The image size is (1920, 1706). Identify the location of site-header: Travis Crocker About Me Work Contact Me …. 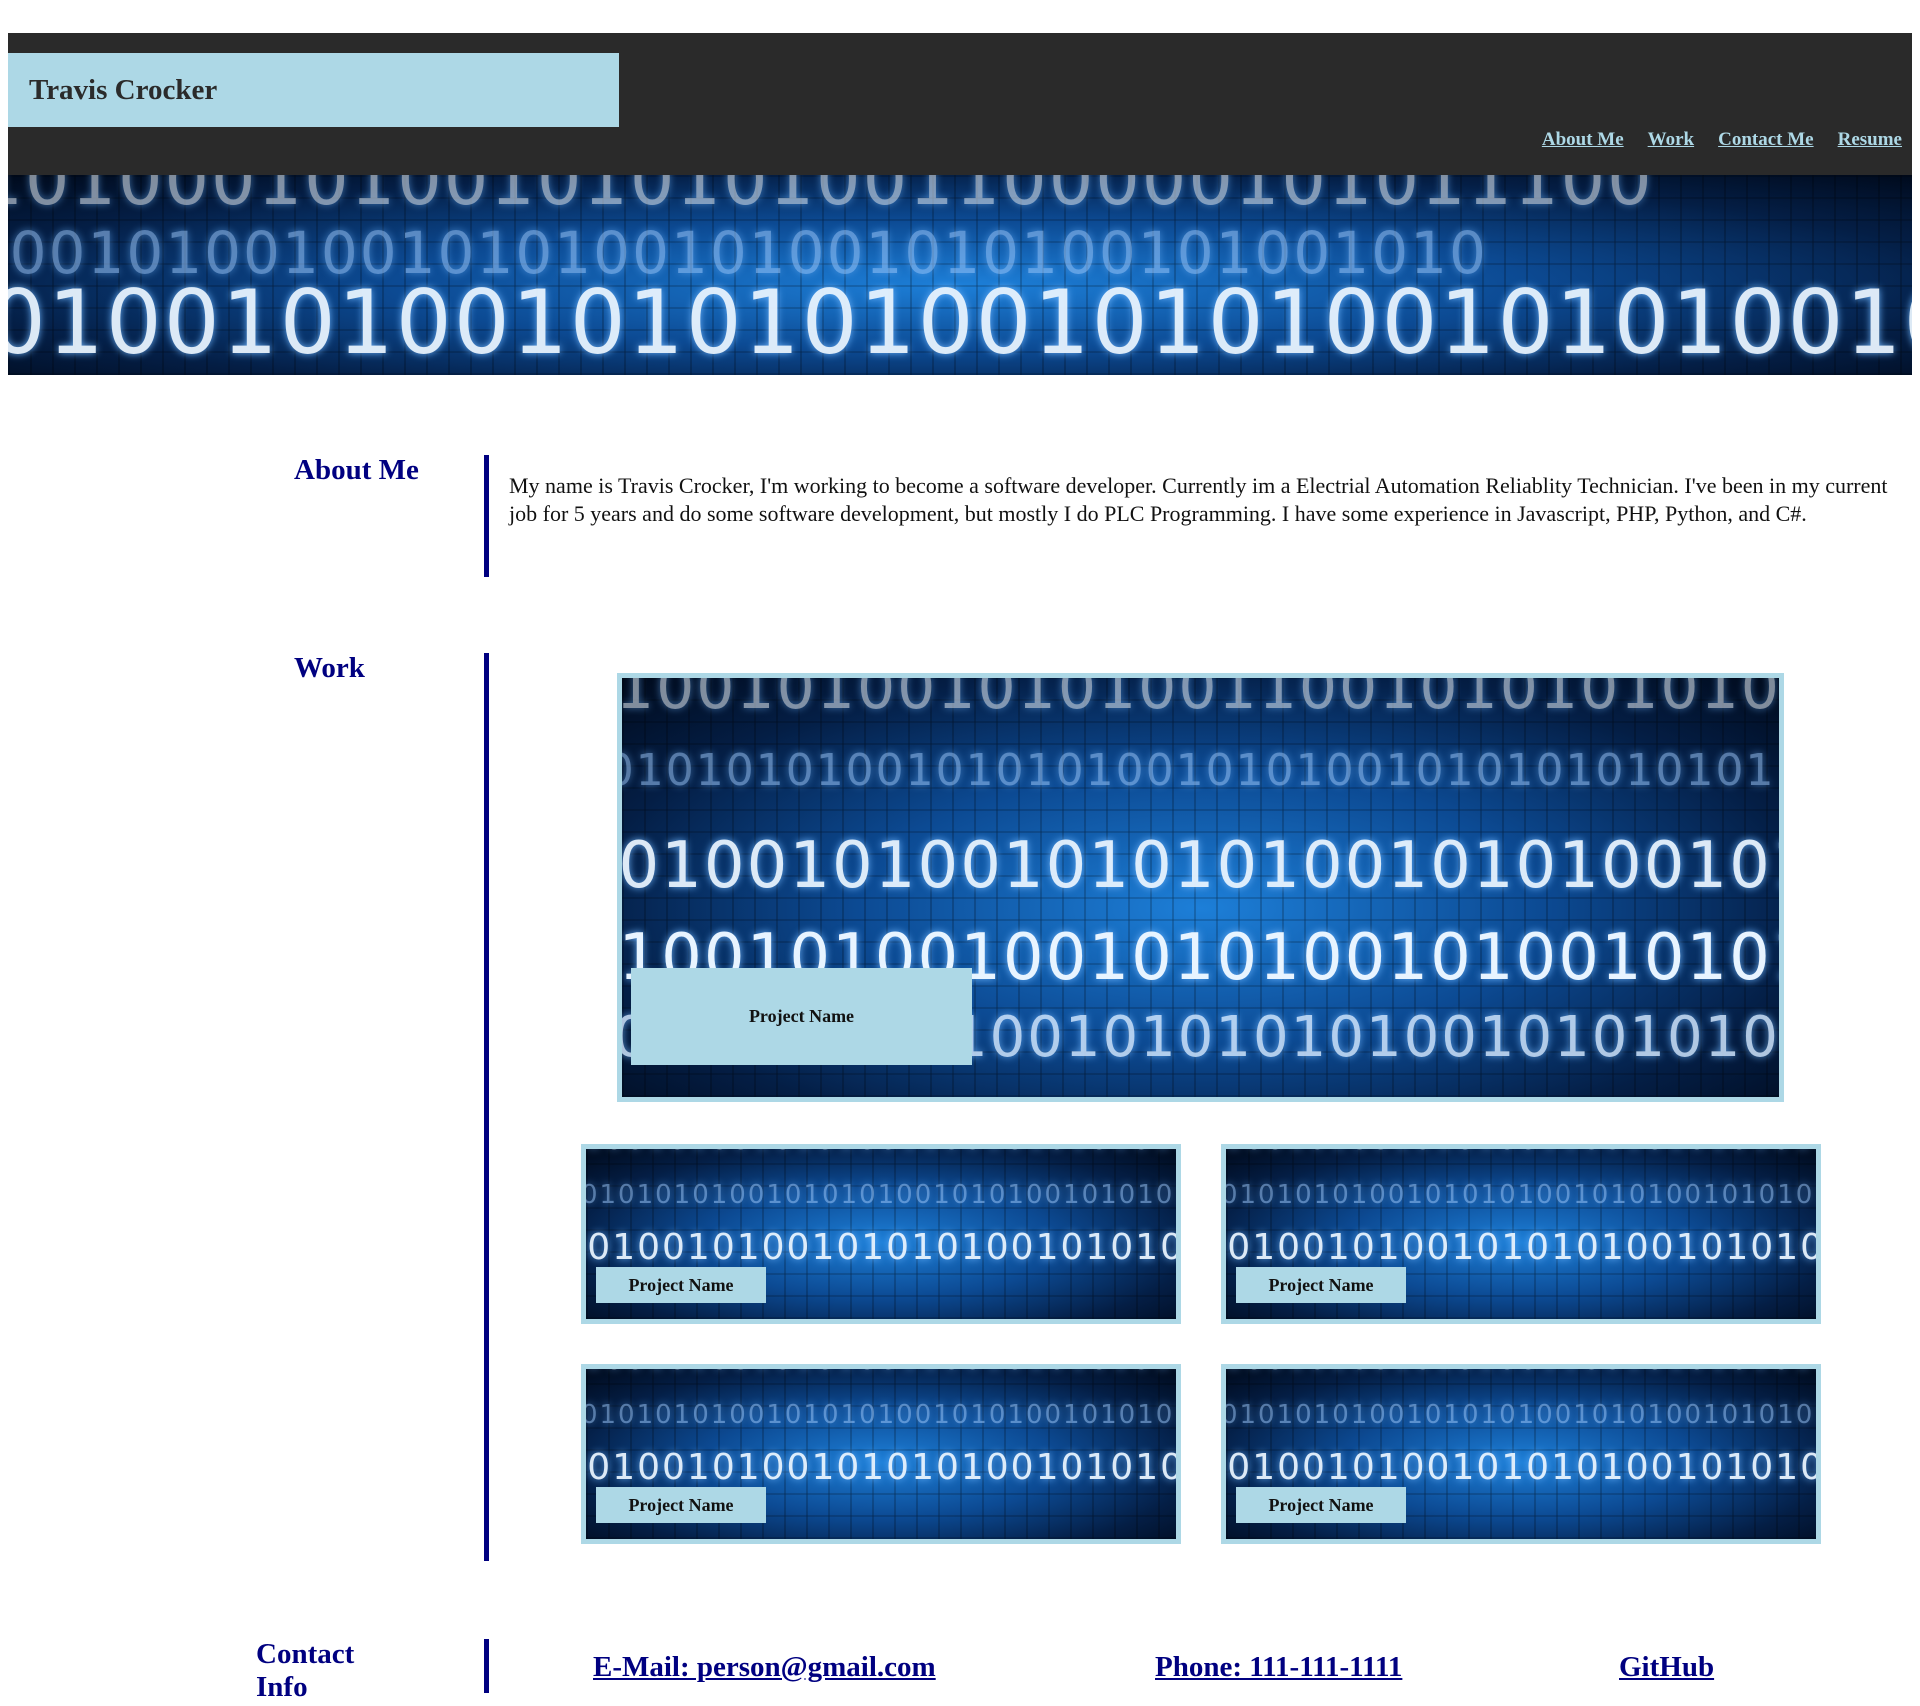
(960, 104).